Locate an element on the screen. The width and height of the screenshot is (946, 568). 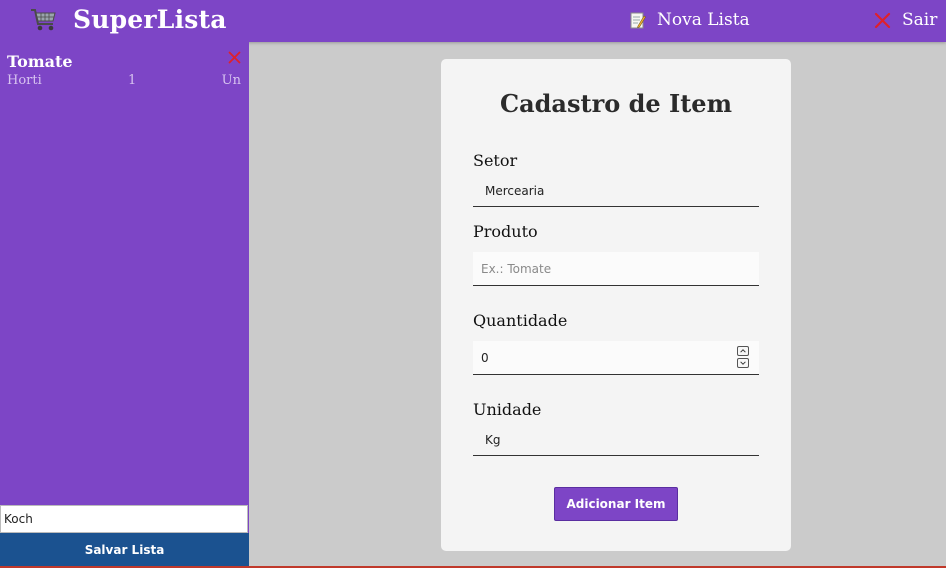
item-name: Tomate is located at coordinates (40, 61).